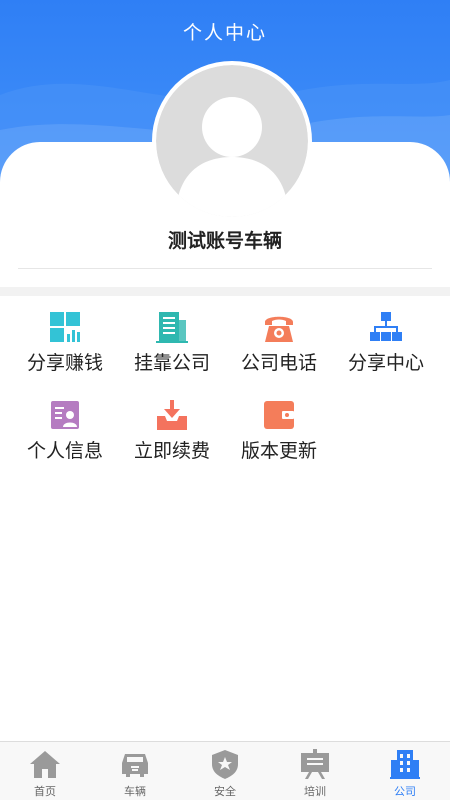  What do you see at coordinates (279, 329) in the screenshot?
I see `telephone-icon` at bounding box center [279, 329].